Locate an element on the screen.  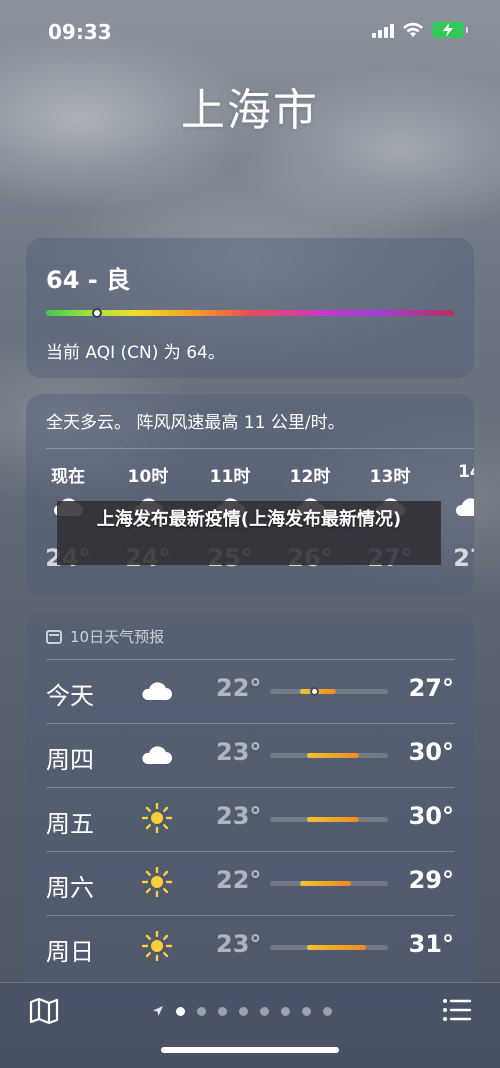
forecast-row: 周五 23° 30° is located at coordinates (250, 819).